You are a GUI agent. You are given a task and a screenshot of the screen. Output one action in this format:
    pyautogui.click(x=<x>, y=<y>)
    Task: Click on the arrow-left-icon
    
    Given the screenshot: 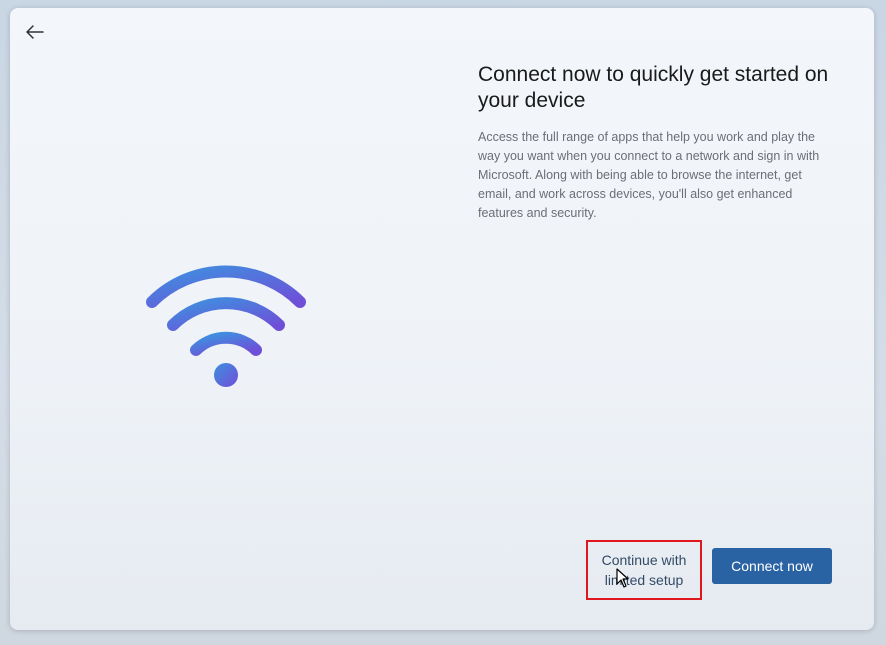 What is the action you would take?
    pyautogui.click(x=35, y=32)
    